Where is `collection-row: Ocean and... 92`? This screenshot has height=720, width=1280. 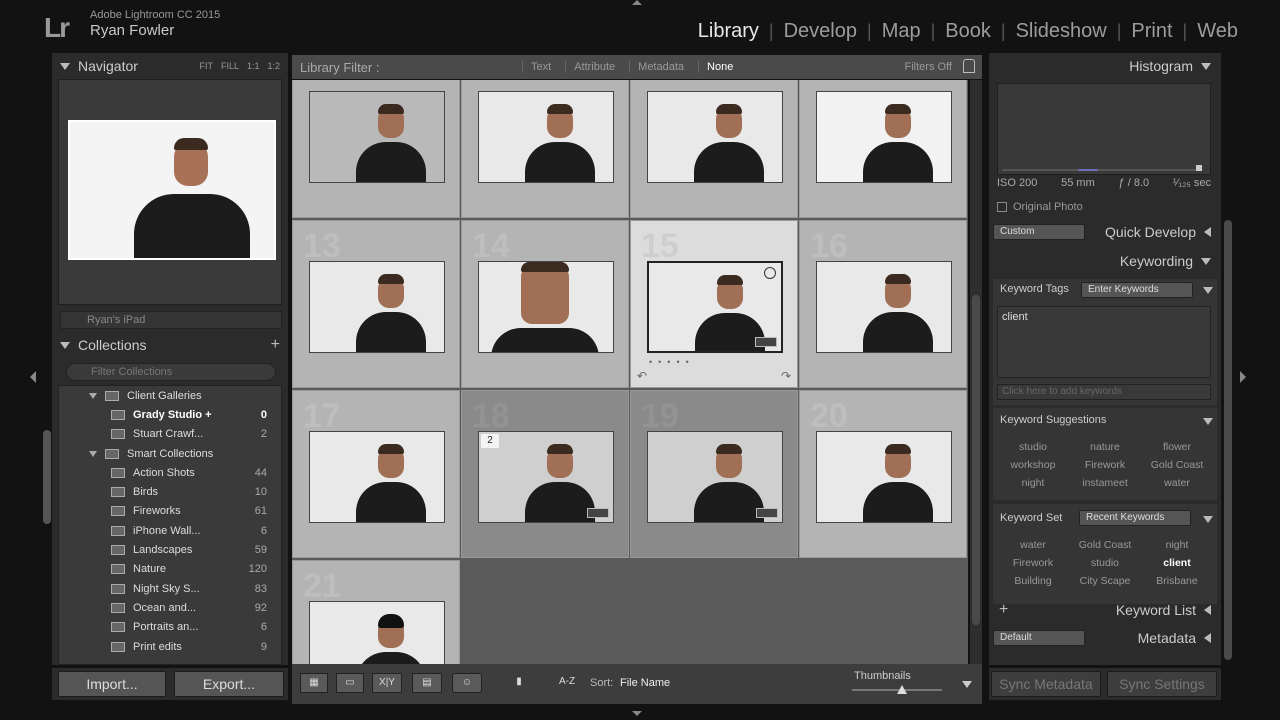 collection-row: Ocean and... 92 is located at coordinates (170, 607).